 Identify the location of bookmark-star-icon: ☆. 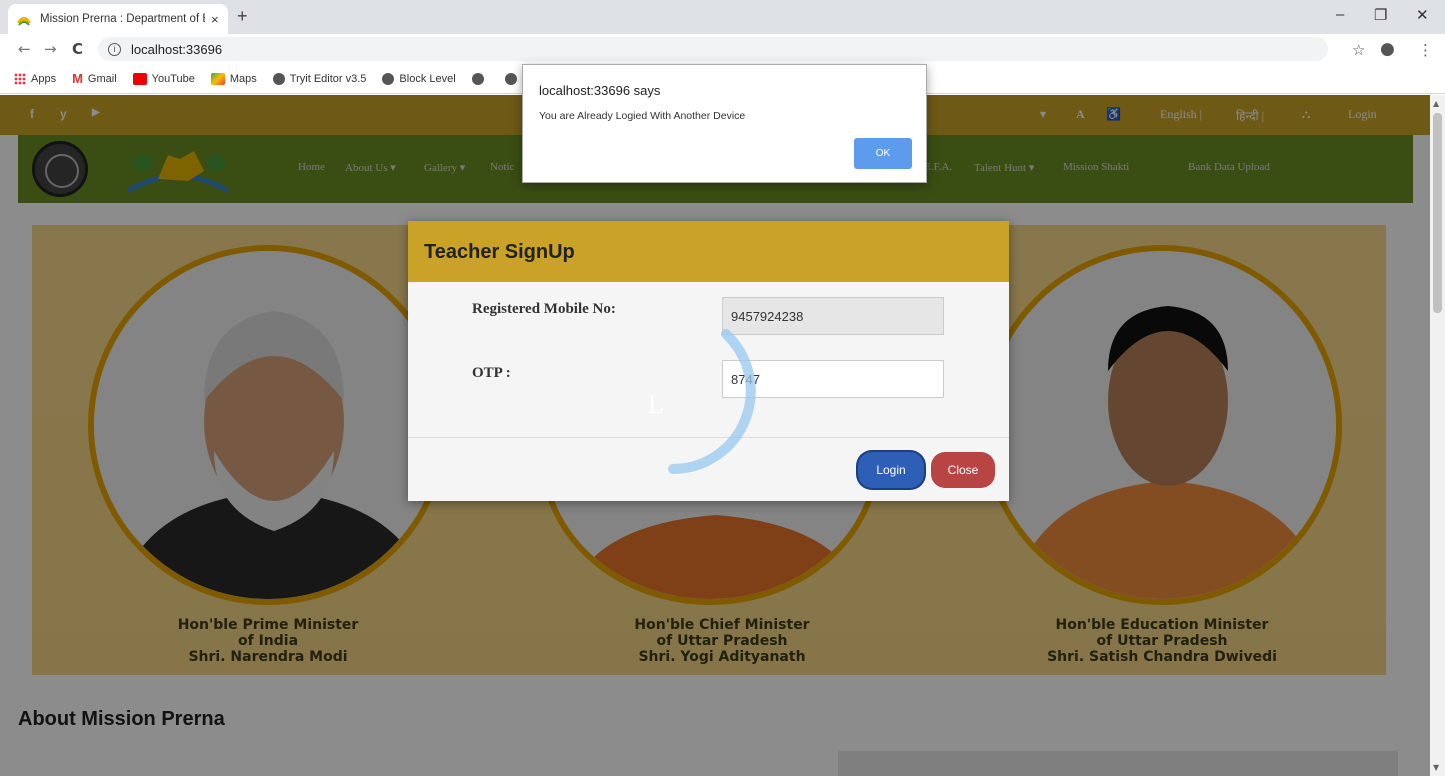
(1358, 50).